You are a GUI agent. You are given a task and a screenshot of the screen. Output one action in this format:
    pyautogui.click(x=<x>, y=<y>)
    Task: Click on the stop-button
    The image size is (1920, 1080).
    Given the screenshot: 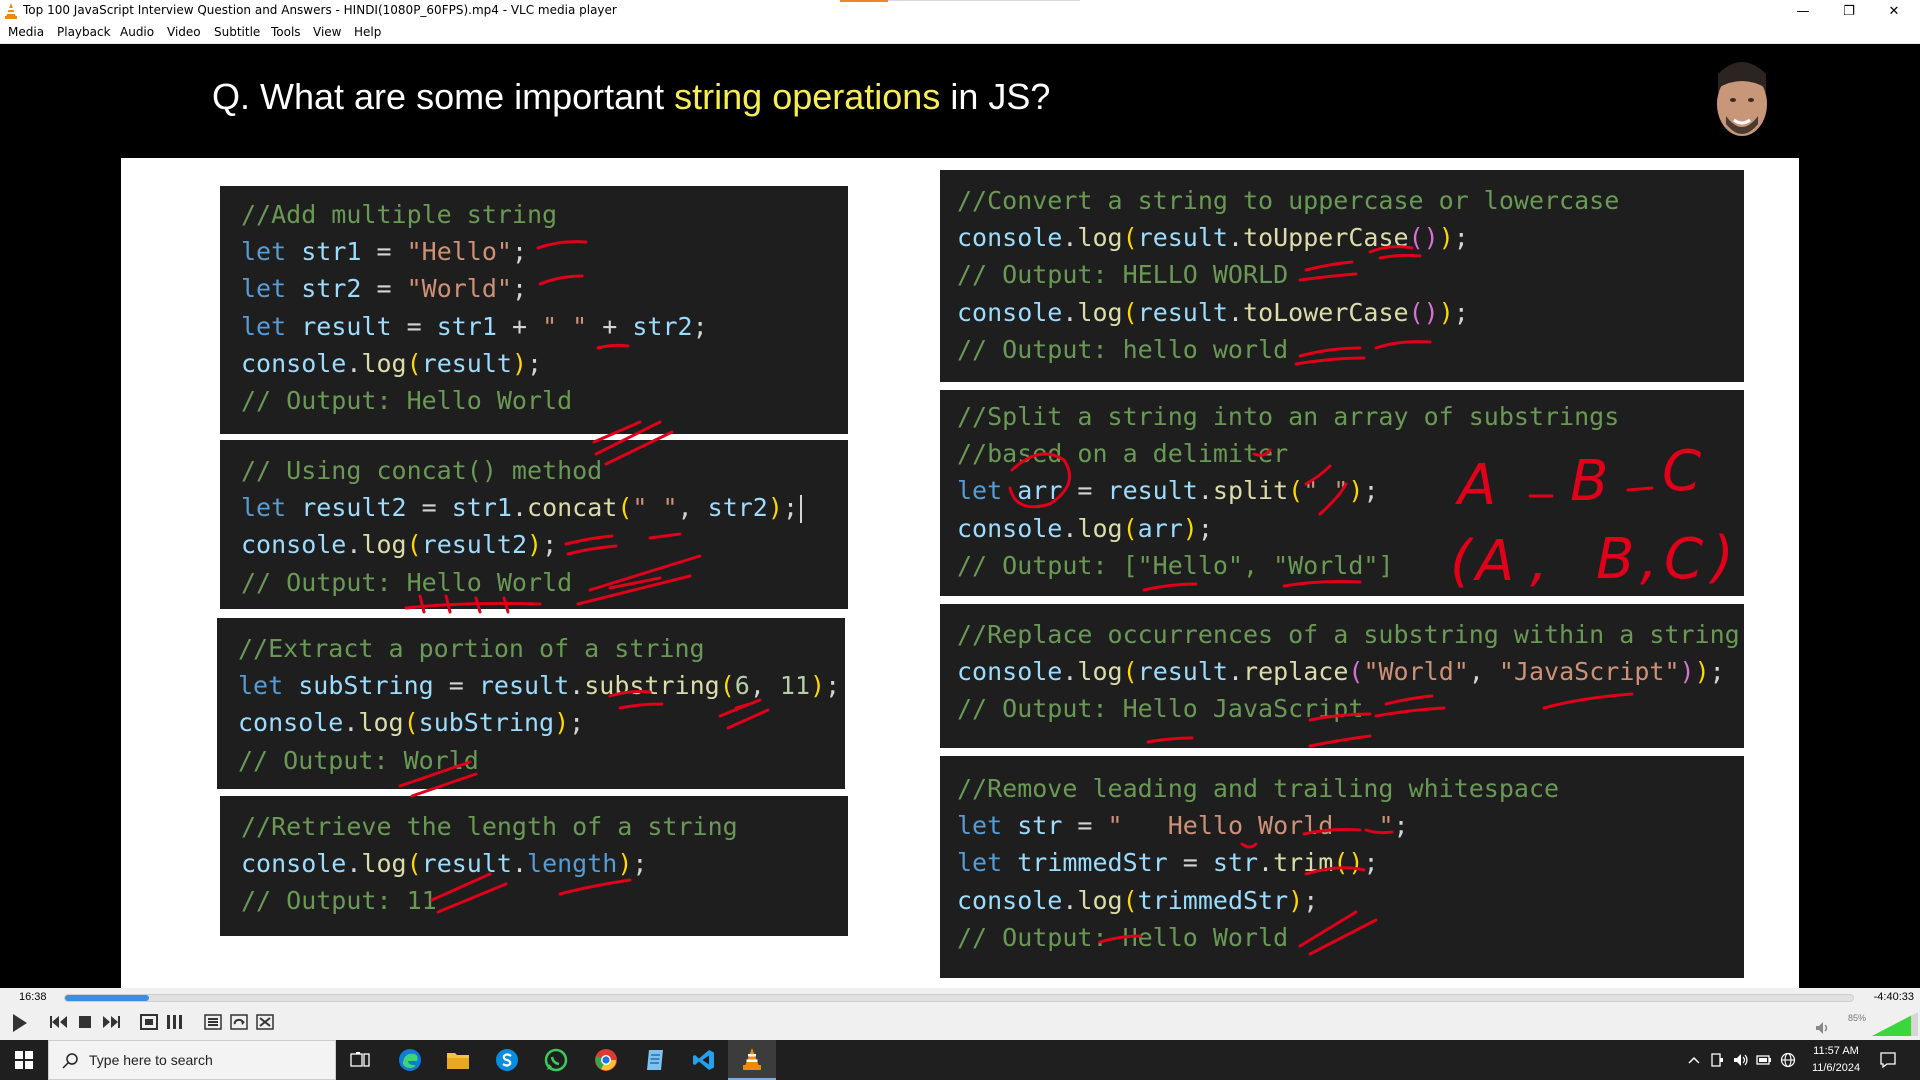 What is the action you would take?
    pyautogui.click(x=85, y=1022)
    